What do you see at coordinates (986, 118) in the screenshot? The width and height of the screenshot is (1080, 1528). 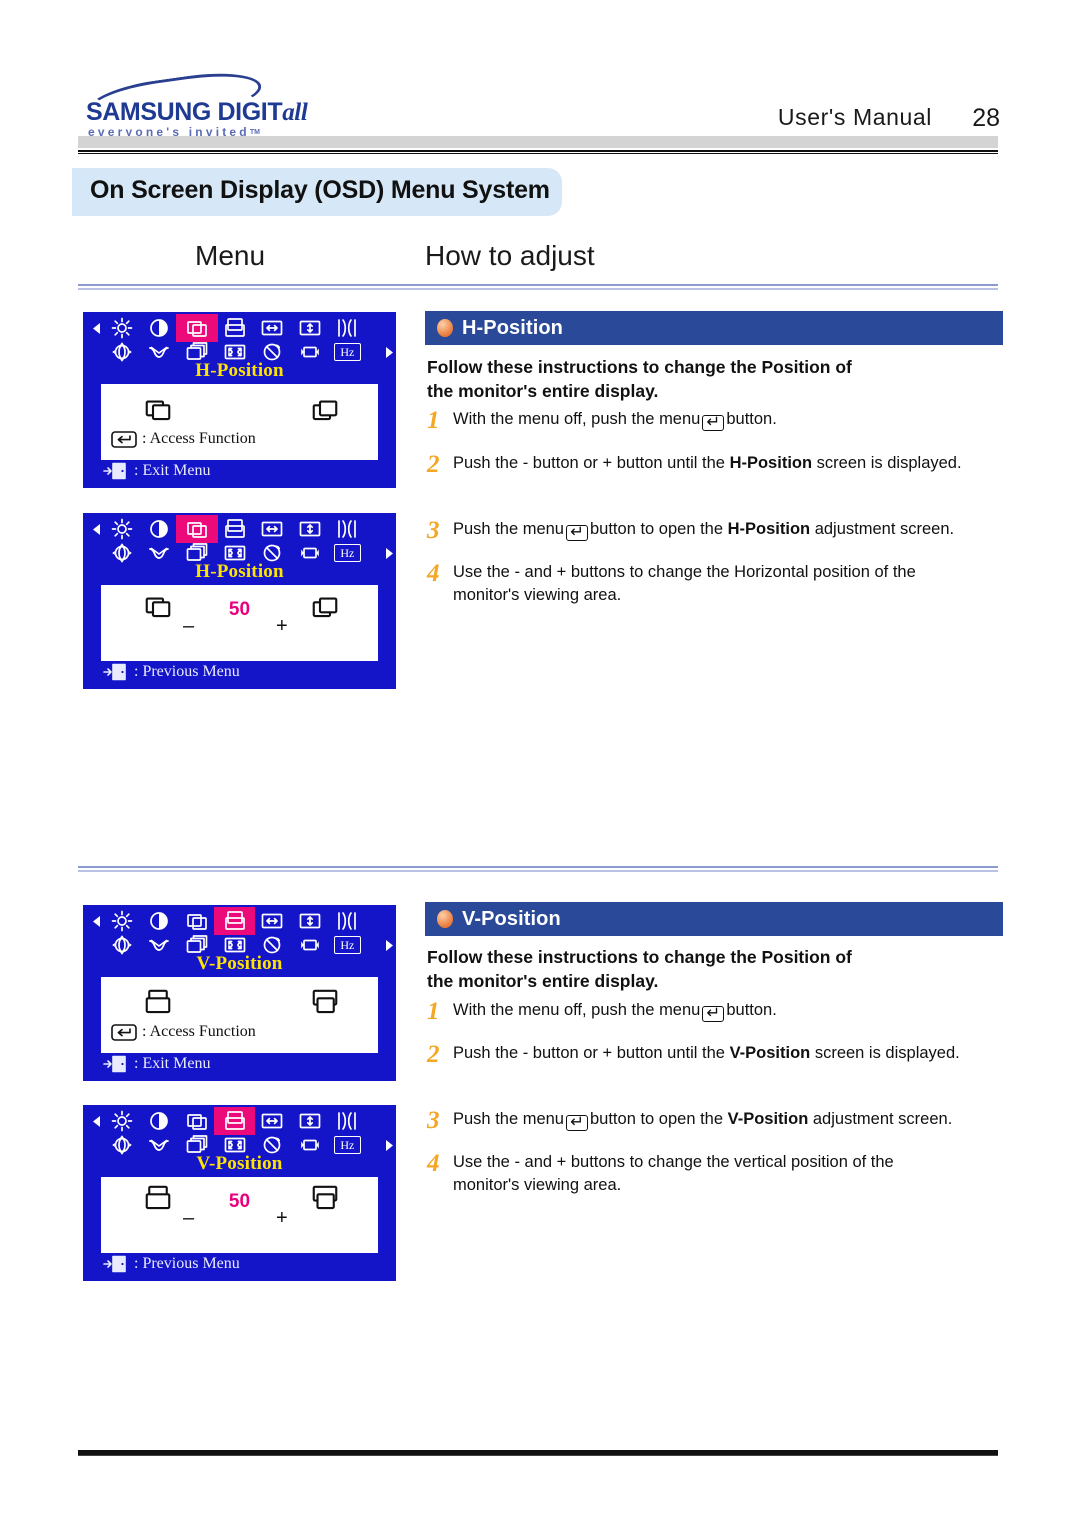 I see `page-number: 28` at bounding box center [986, 118].